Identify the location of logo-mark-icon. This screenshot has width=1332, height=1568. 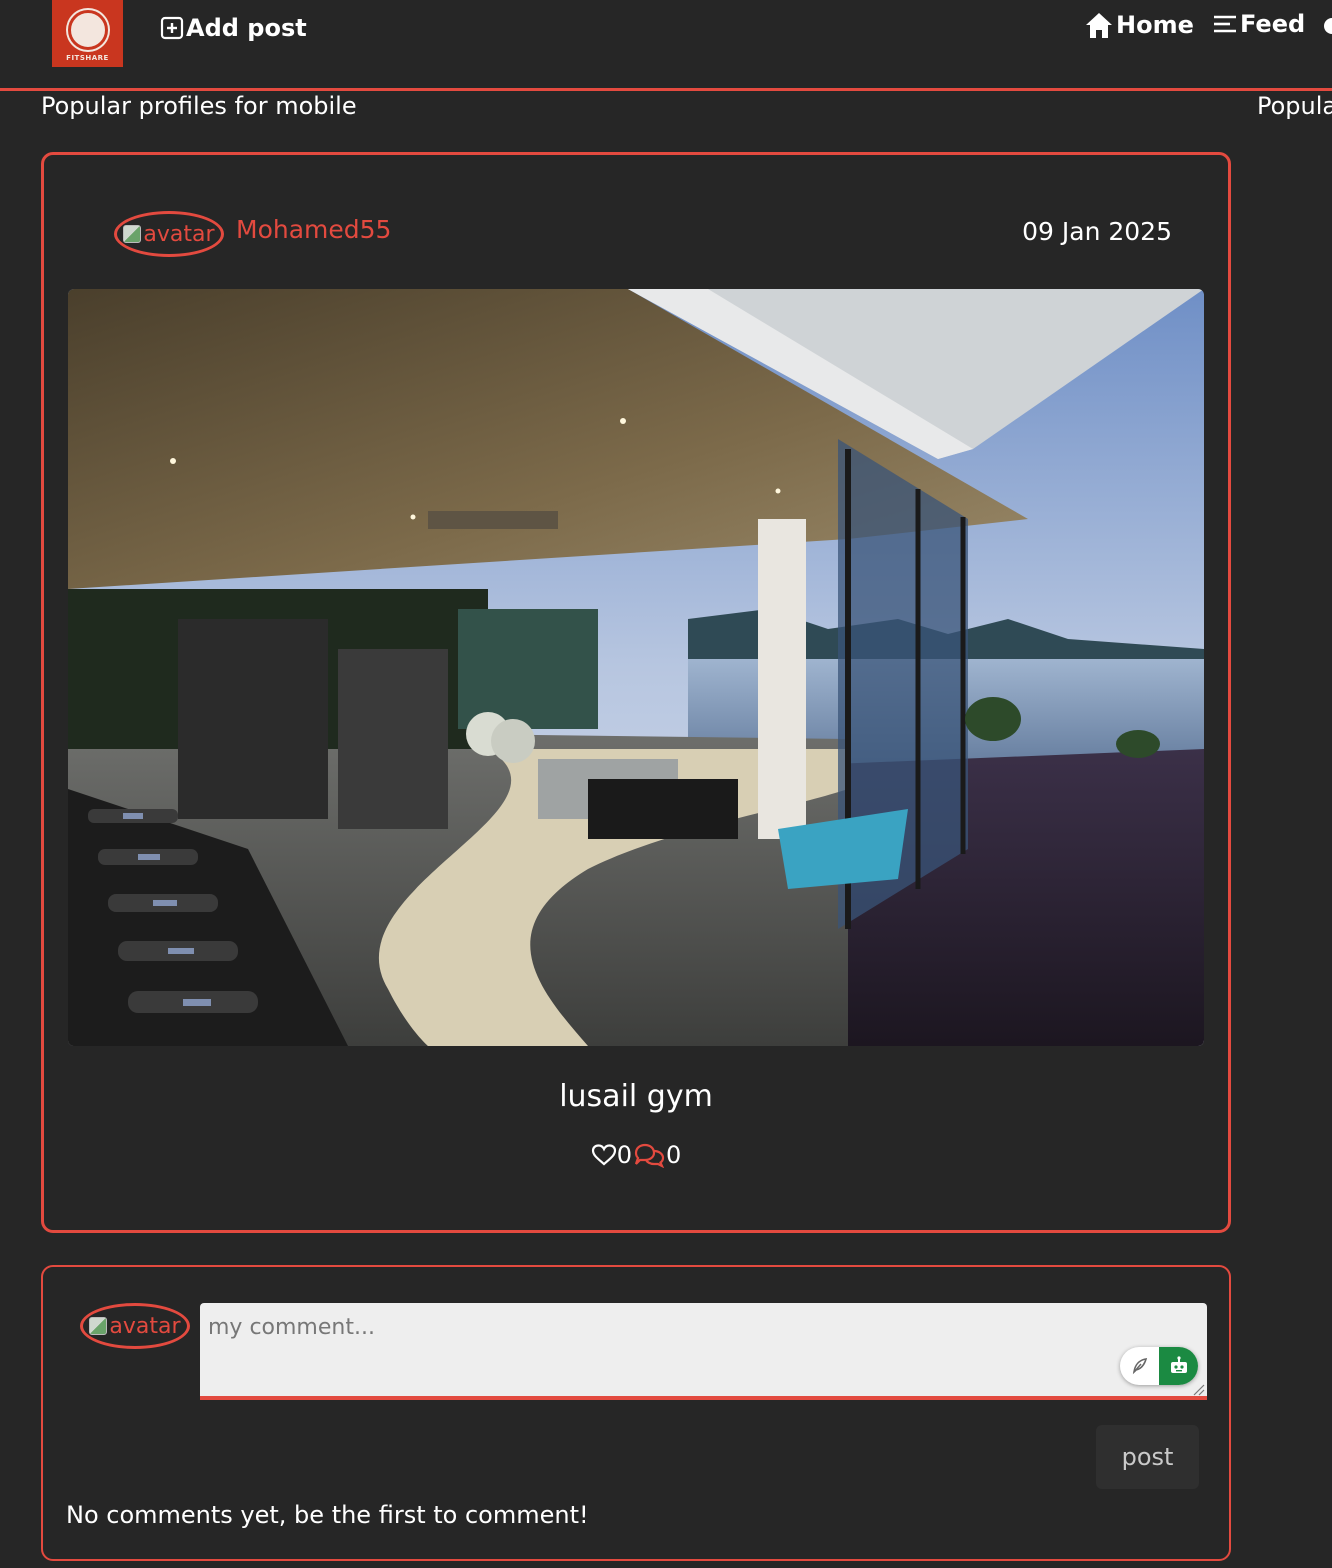
(87, 30).